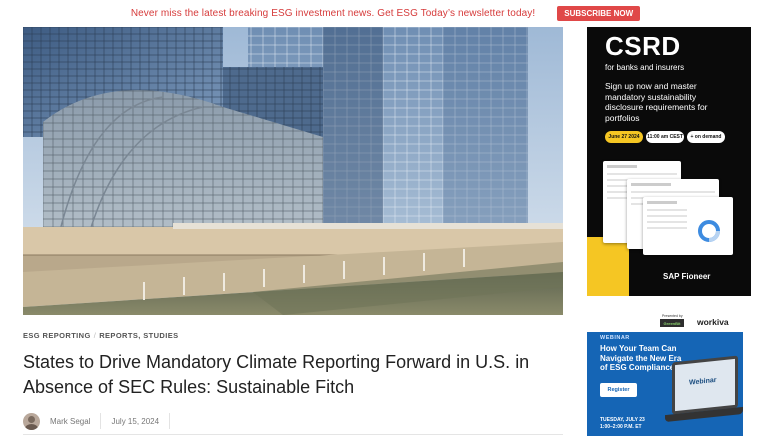  What do you see at coordinates (57, 335) in the screenshot?
I see `category-link-esg-reporting: ESG REPORTING` at bounding box center [57, 335].